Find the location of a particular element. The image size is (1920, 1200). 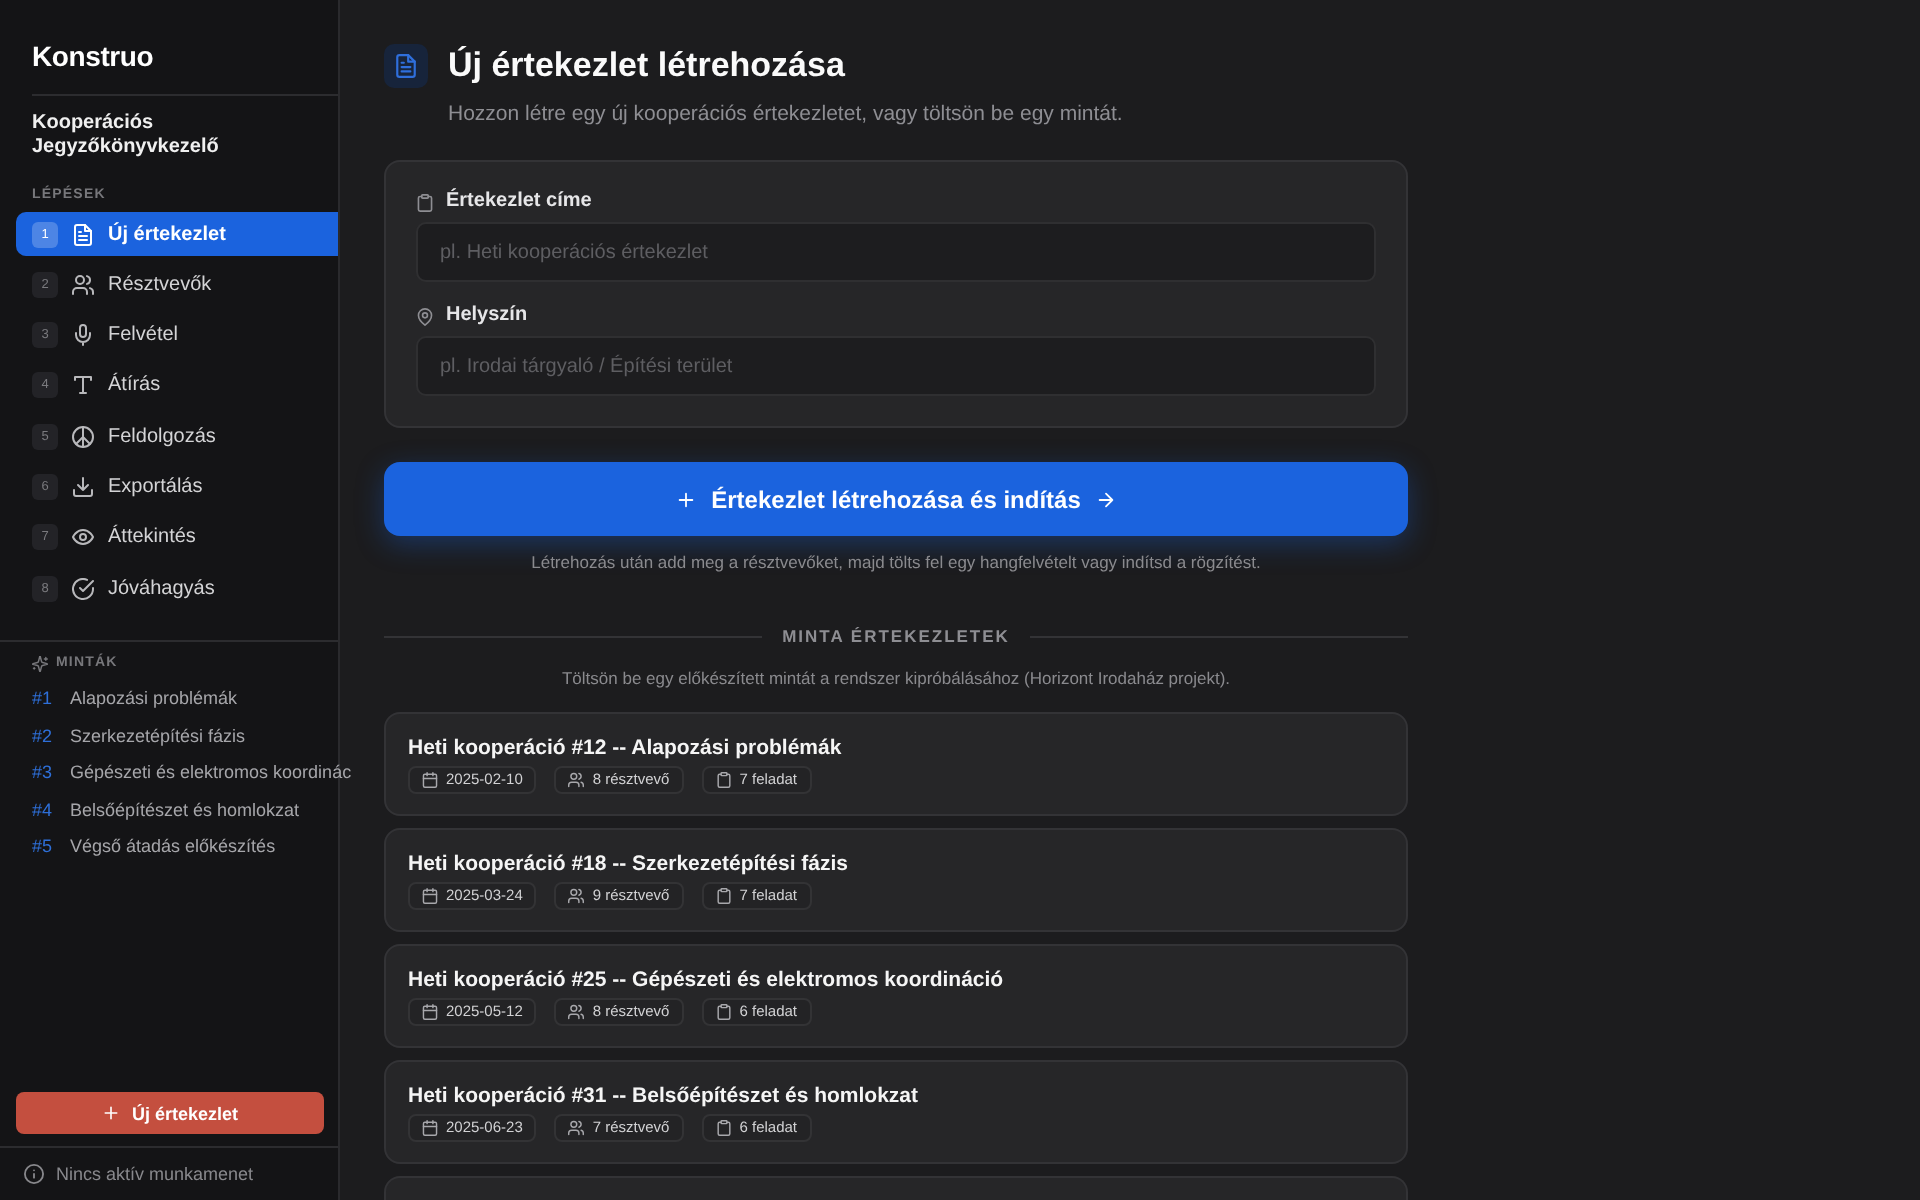

field-label: Helyszín is located at coordinates (487, 316).